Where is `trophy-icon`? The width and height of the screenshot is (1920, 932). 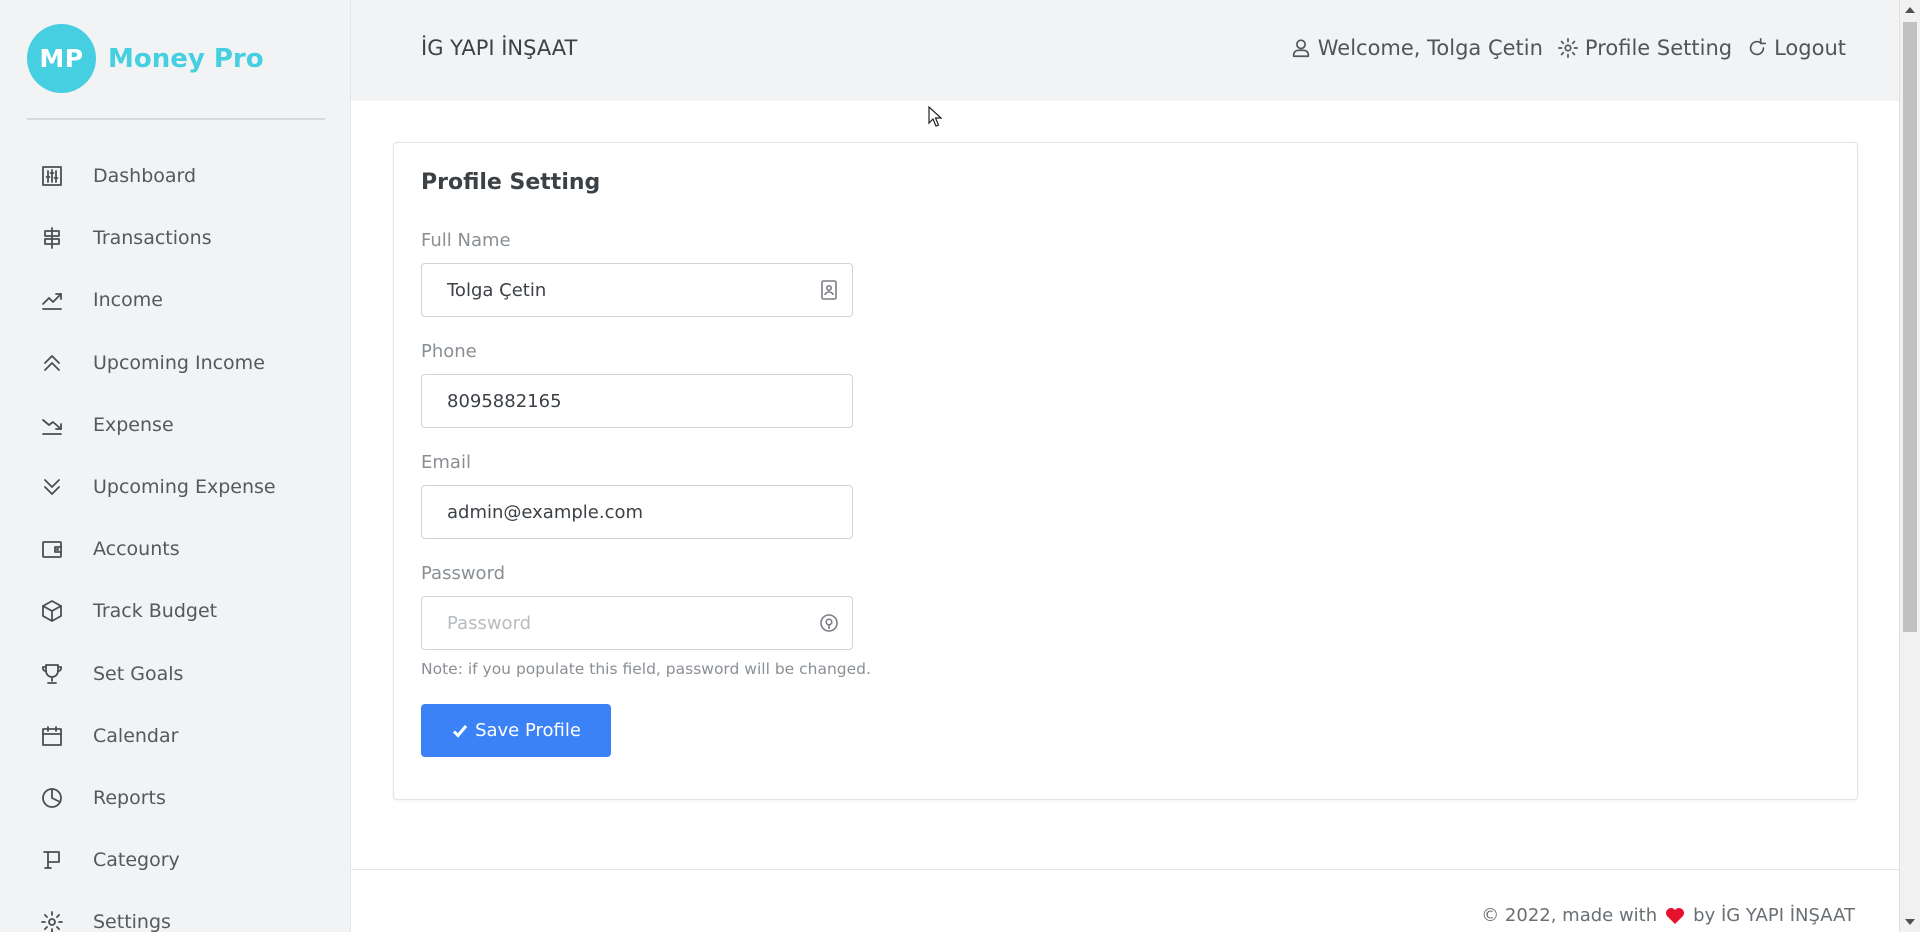 trophy-icon is located at coordinates (52, 674).